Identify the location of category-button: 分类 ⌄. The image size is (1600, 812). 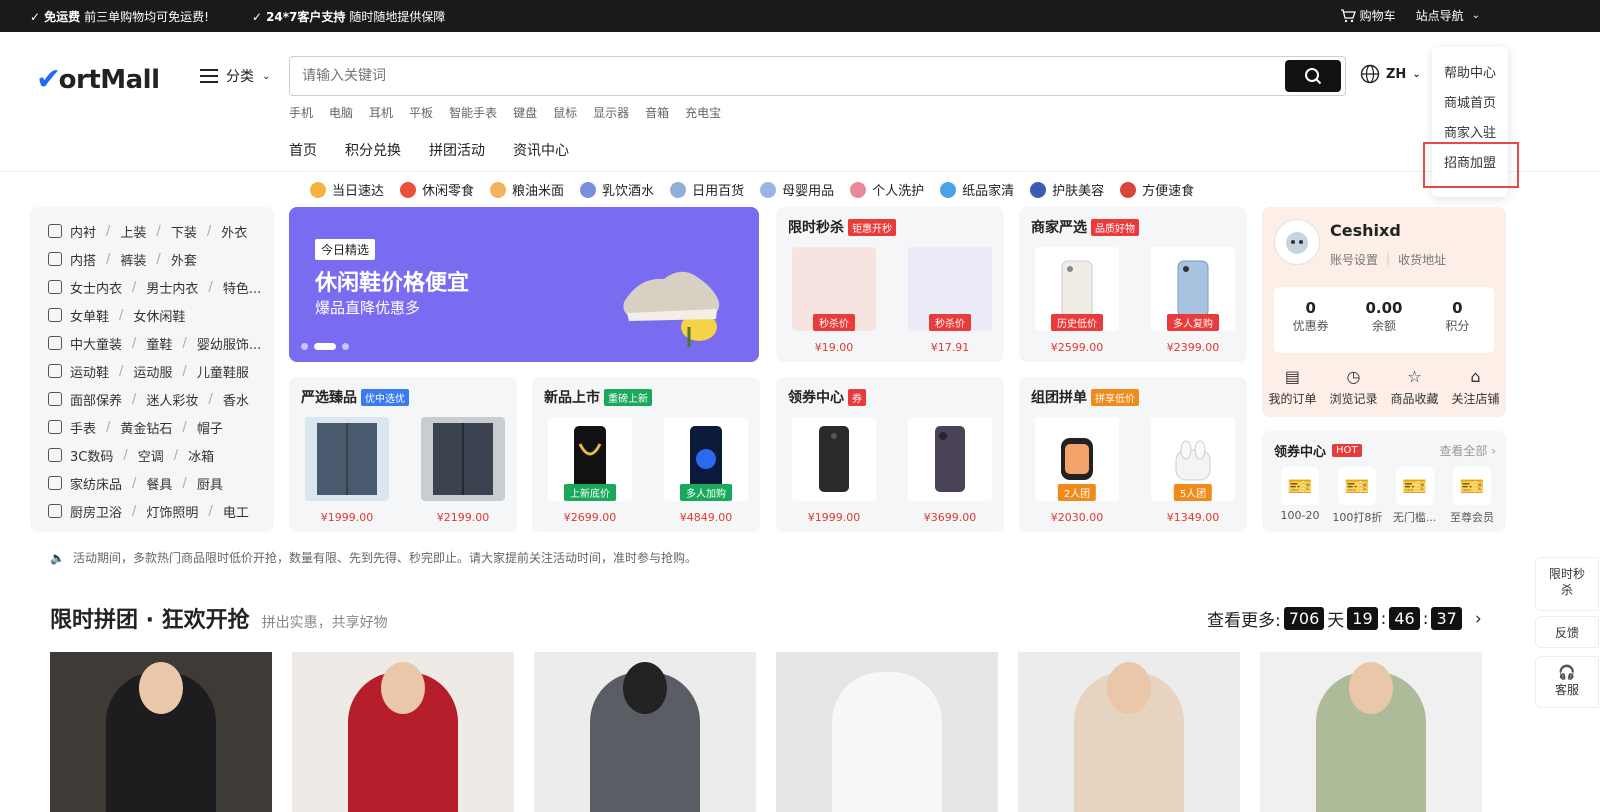
(235, 76).